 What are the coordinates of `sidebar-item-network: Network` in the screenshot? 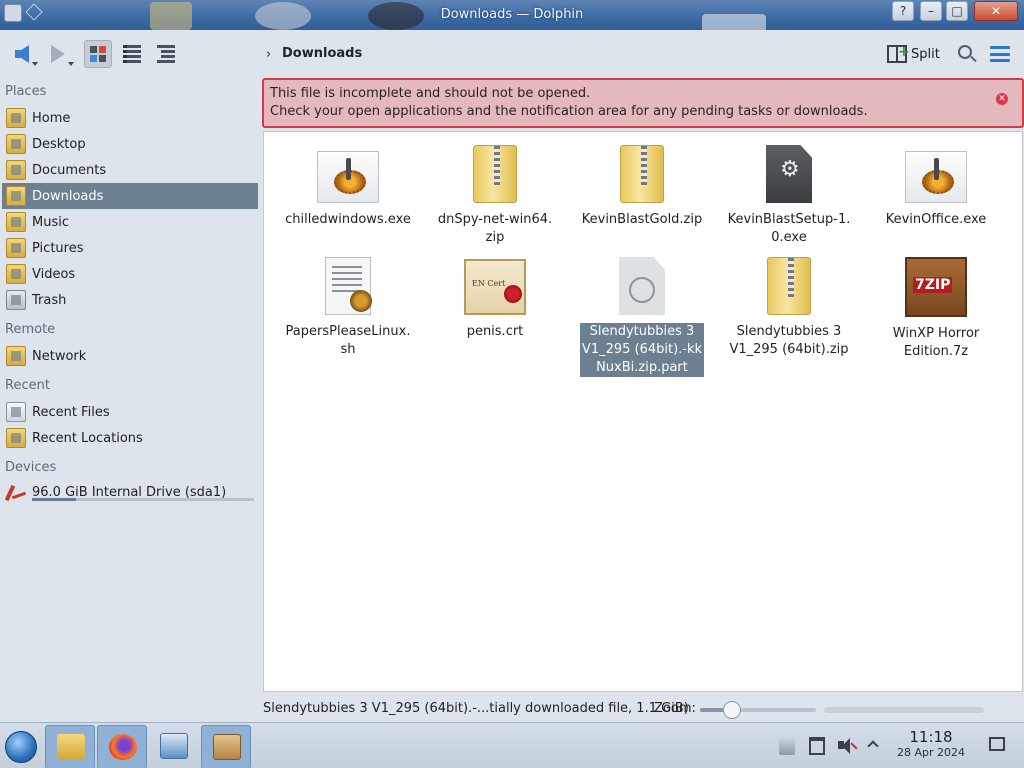 It's located at (130, 356).